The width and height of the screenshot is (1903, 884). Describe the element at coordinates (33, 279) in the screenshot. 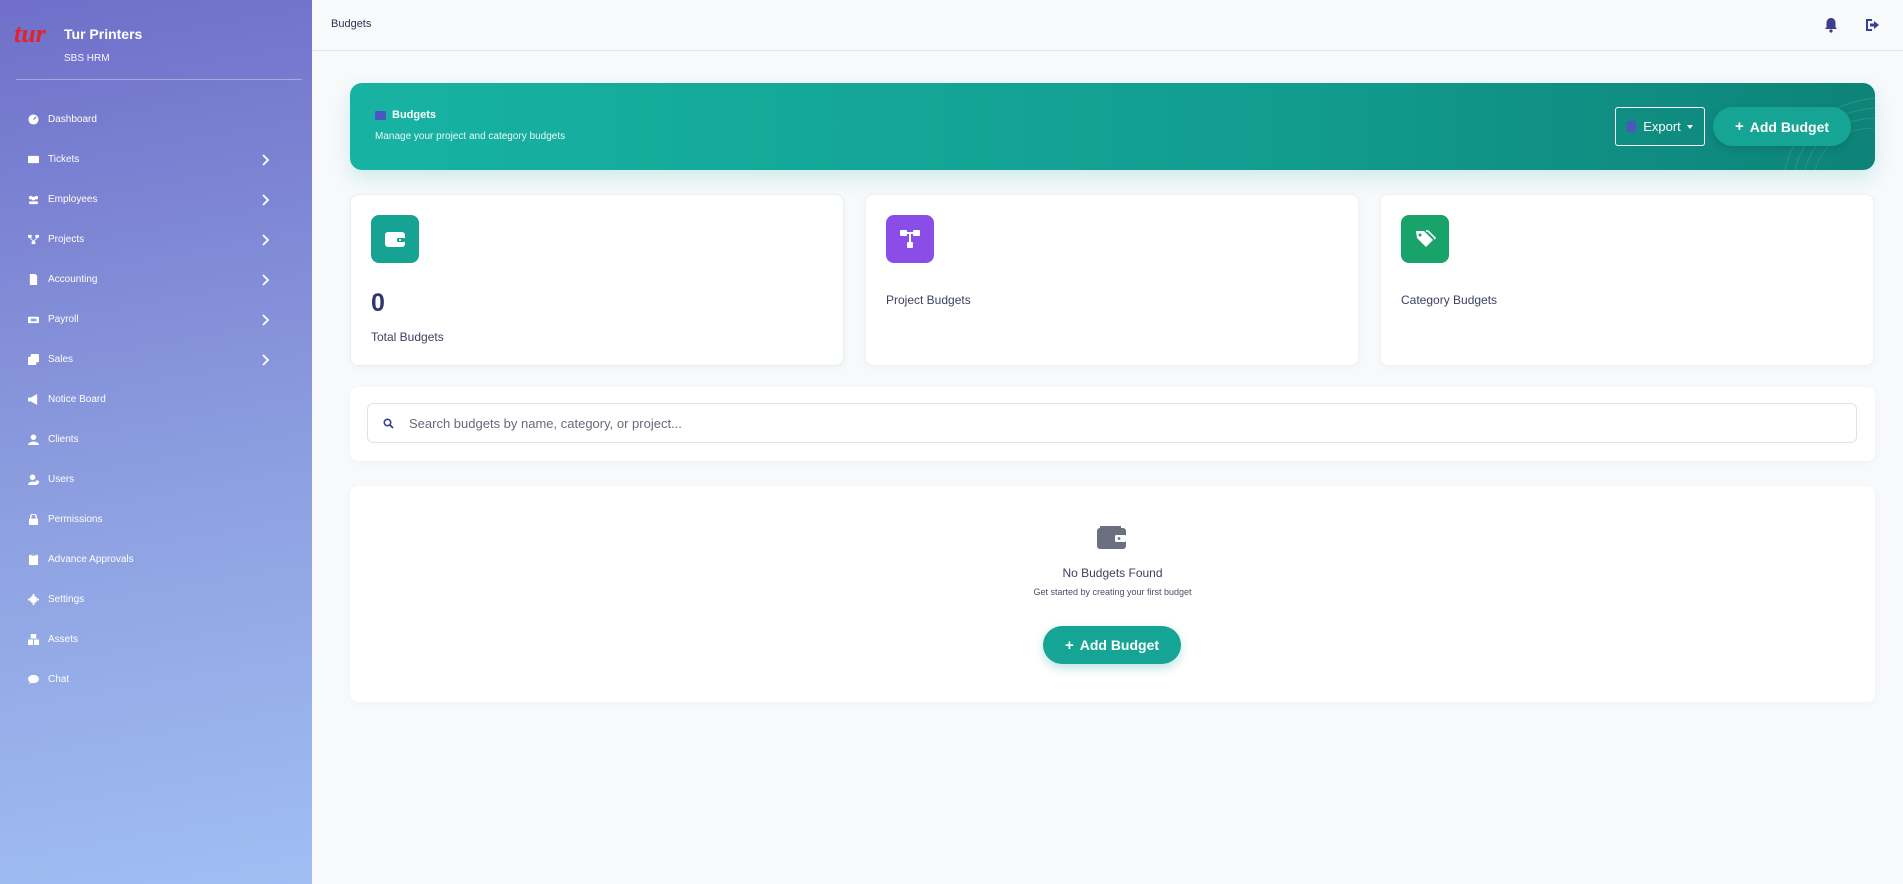

I see `file-invoice-icon` at that location.